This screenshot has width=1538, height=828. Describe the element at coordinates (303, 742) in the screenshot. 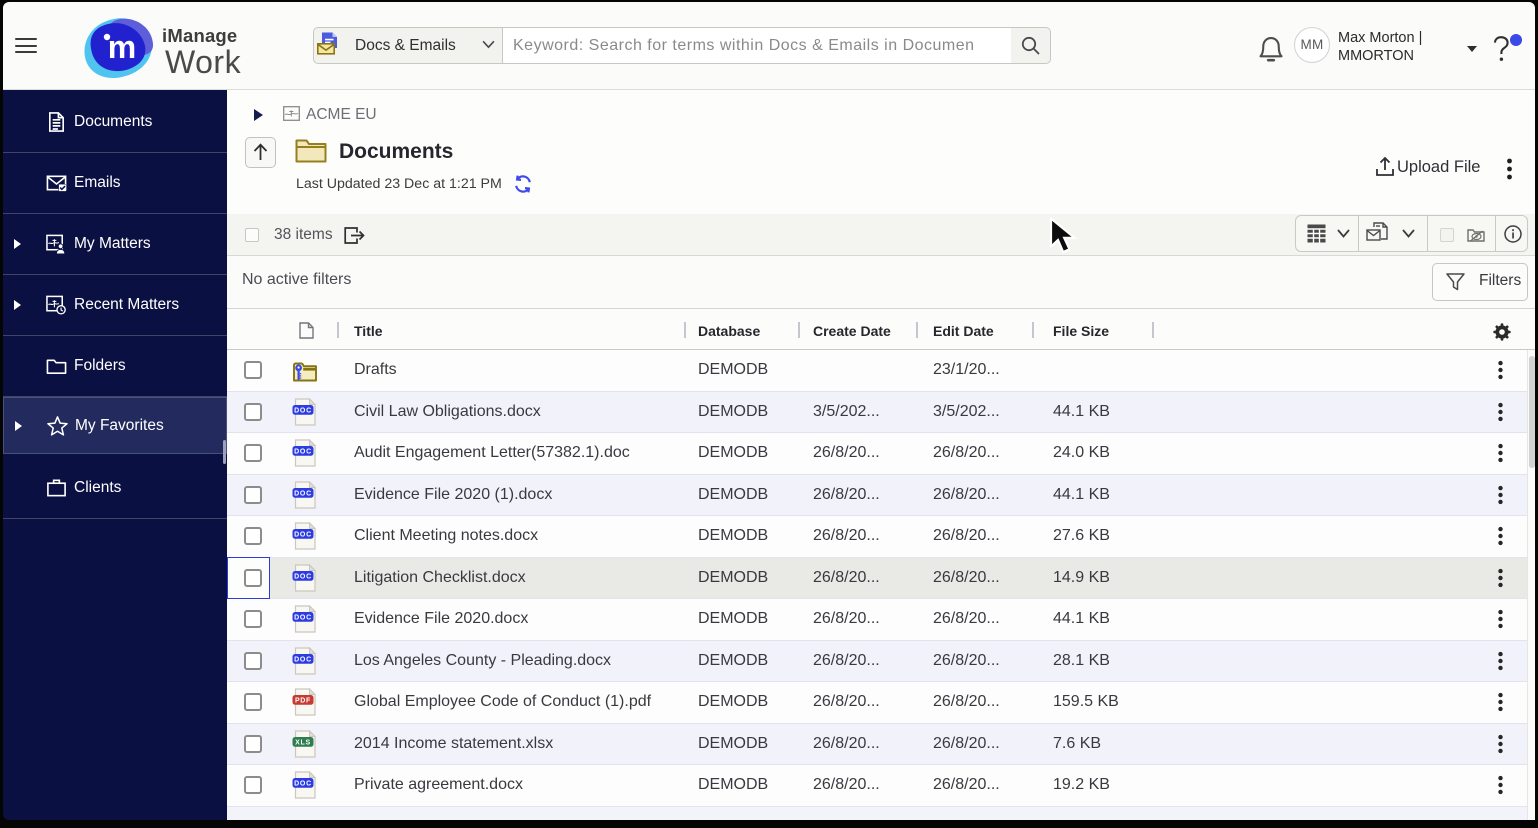

I see `svg-text: XLS` at that location.